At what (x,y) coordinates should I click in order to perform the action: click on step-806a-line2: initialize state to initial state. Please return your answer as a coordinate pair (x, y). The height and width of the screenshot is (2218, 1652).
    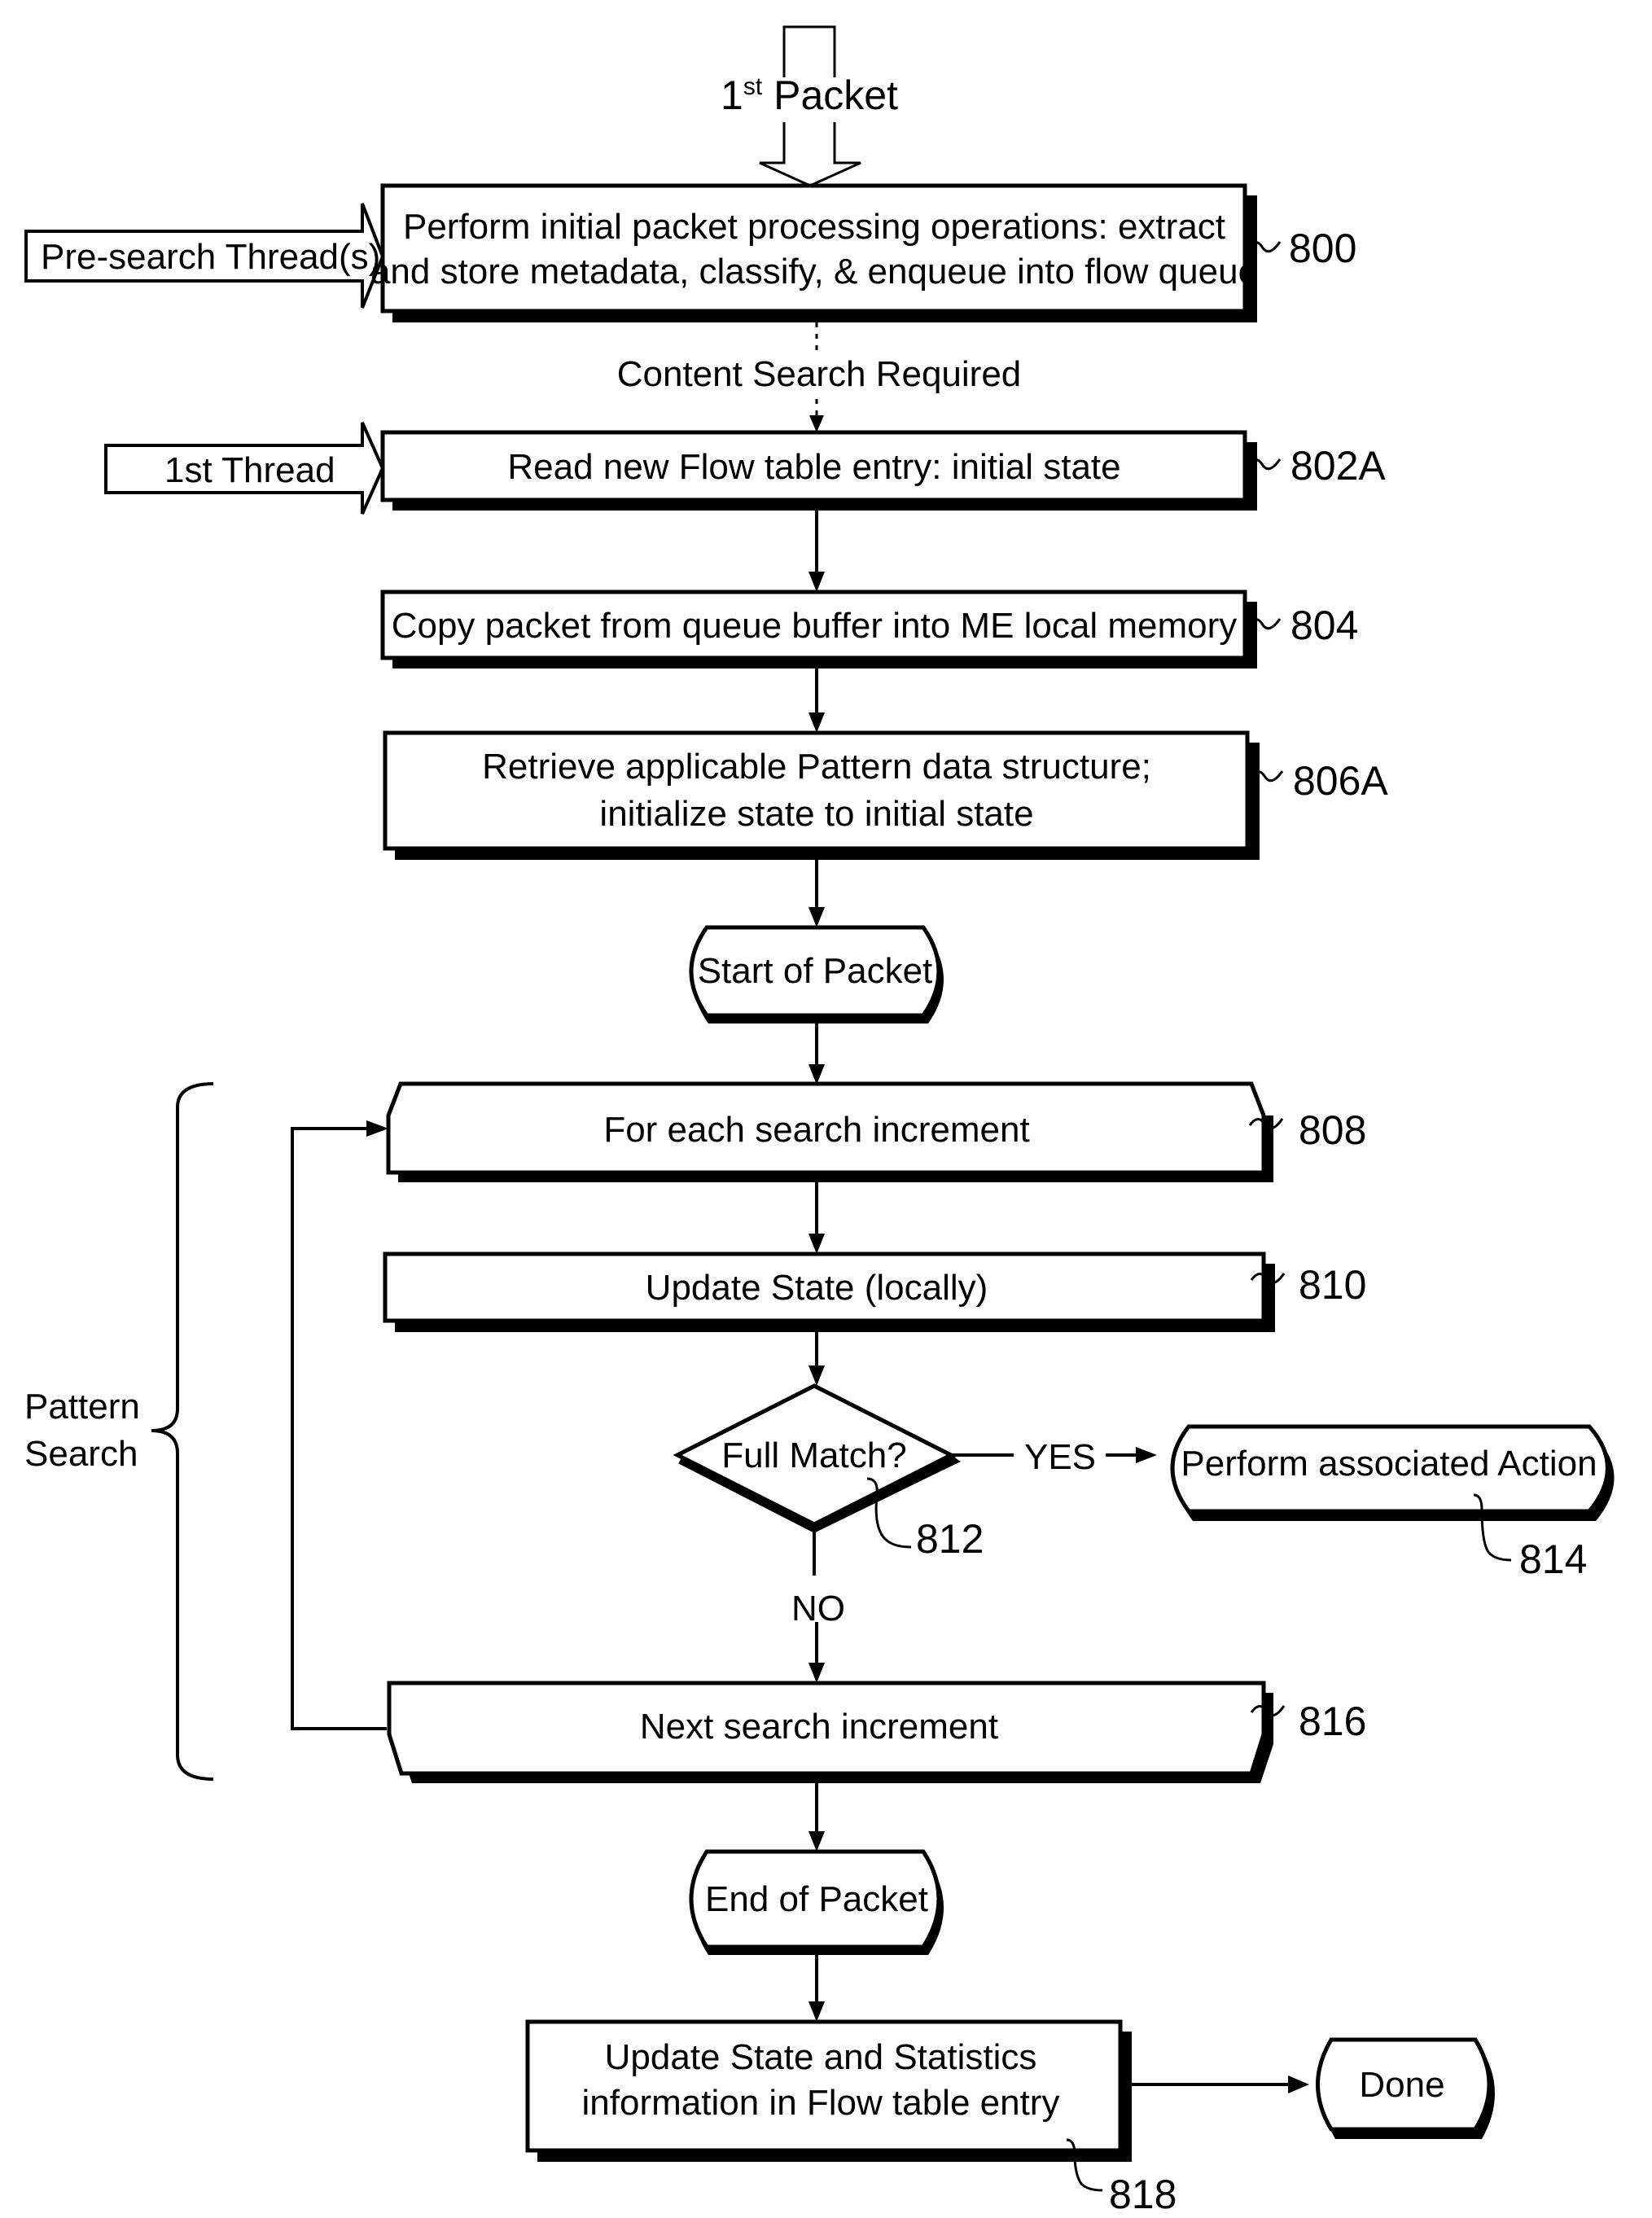
    Looking at the image, I should click on (816, 814).